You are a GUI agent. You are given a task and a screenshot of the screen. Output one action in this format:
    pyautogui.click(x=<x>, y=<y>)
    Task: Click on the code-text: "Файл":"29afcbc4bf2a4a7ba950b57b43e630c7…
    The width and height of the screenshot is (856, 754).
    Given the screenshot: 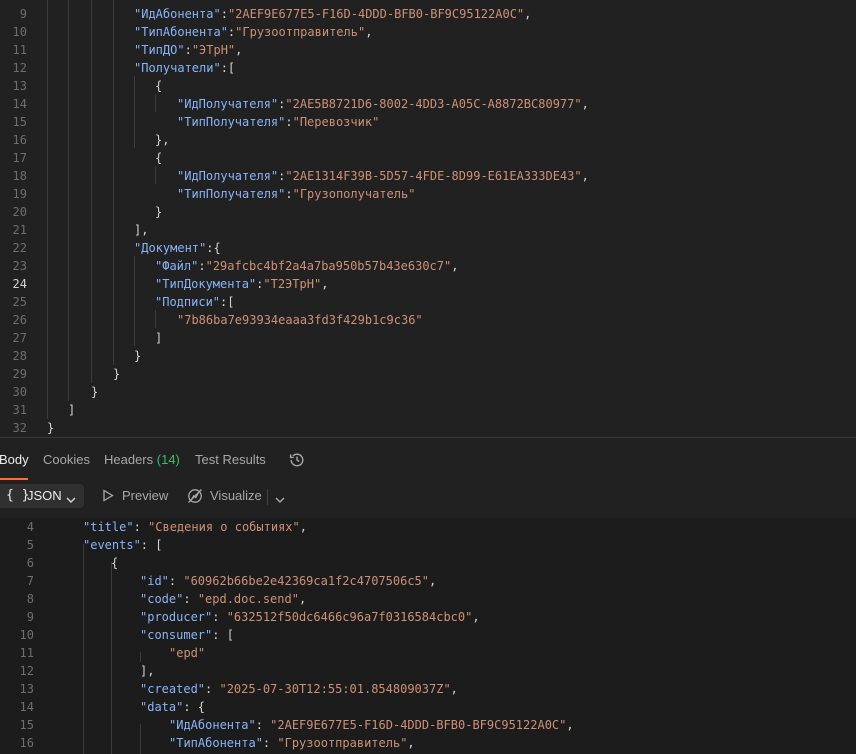 What is the action you would take?
    pyautogui.click(x=306, y=266)
    